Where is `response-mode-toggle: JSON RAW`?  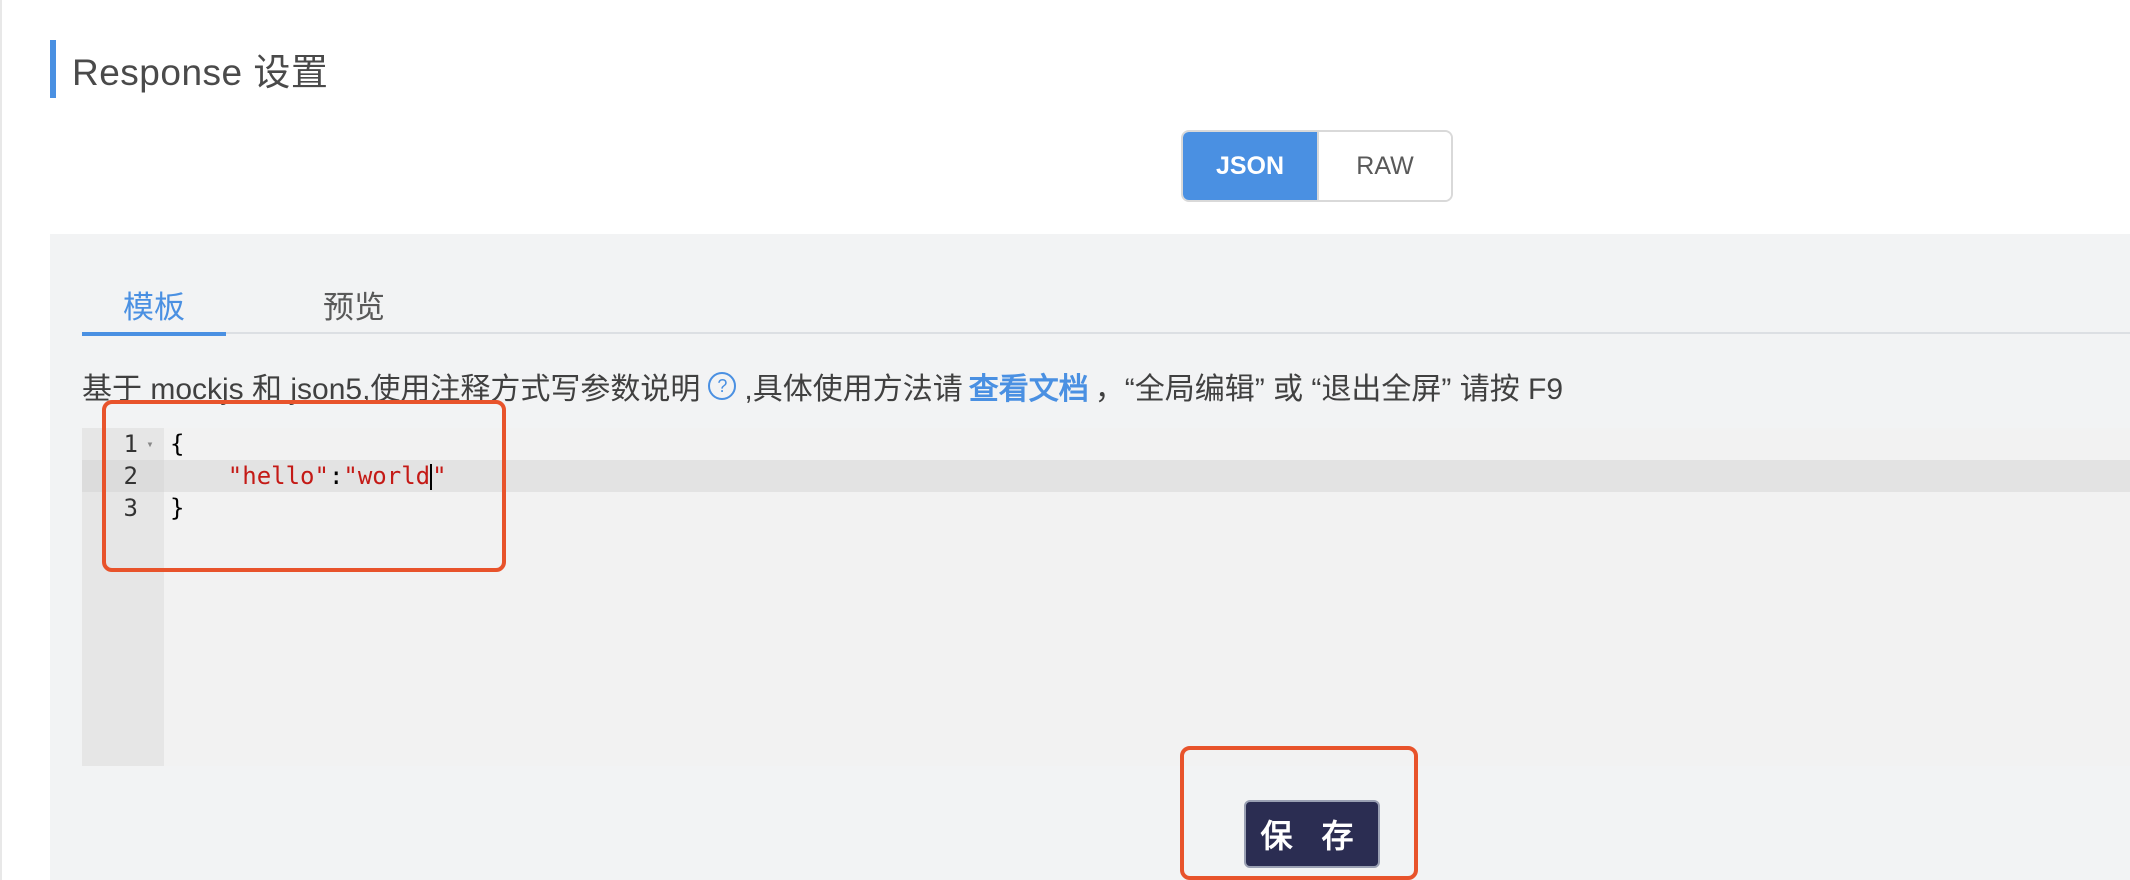 response-mode-toggle: JSON RAW is located at coordinates (1317, 166).